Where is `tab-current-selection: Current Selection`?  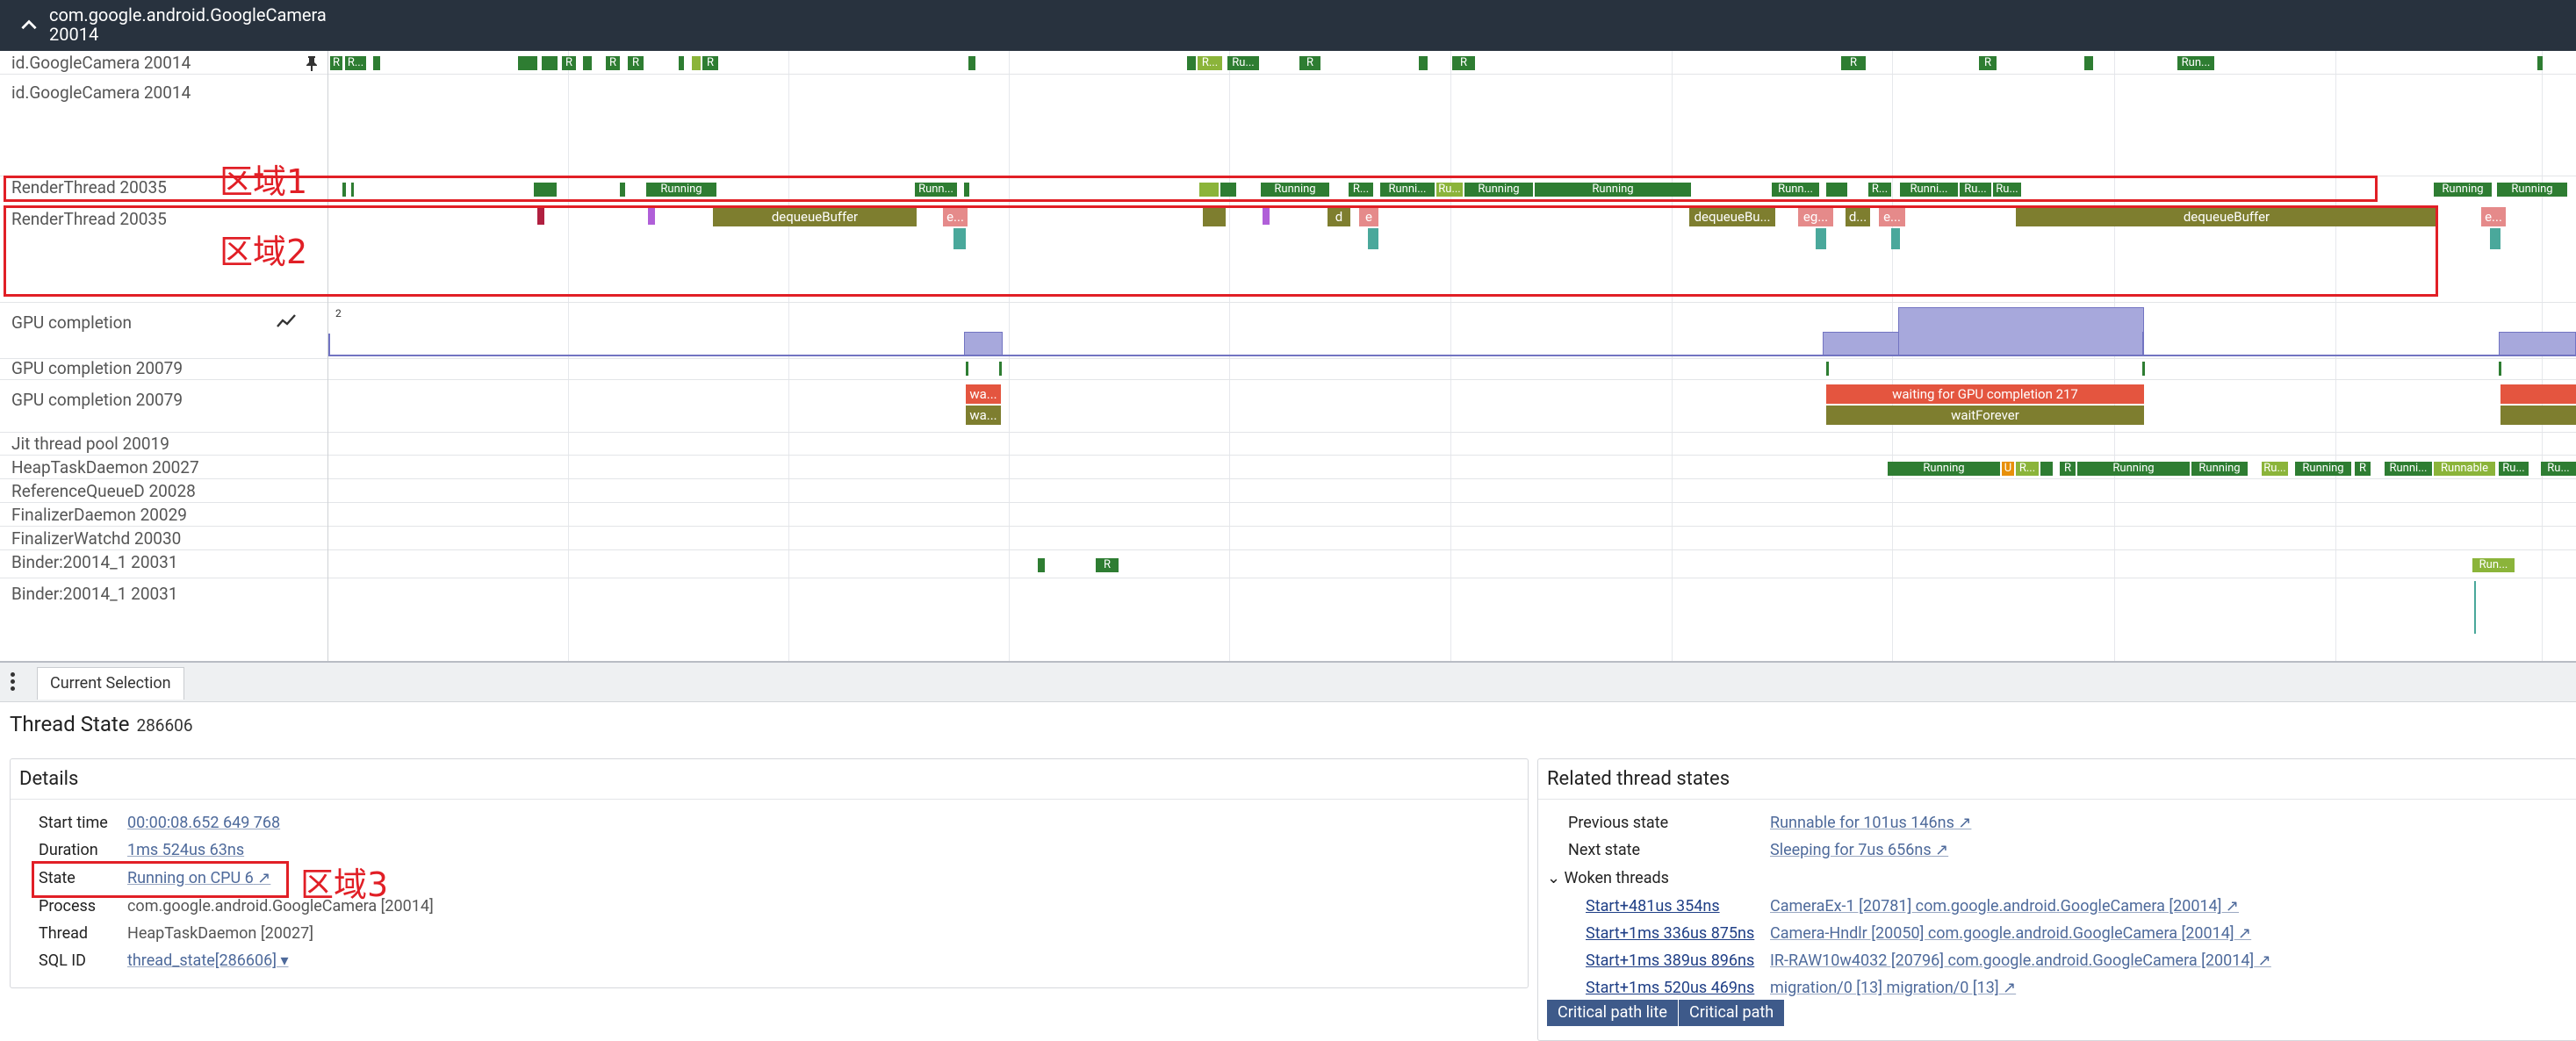 tab-current-selection: Current Selection is located at coordinates (110, 683).